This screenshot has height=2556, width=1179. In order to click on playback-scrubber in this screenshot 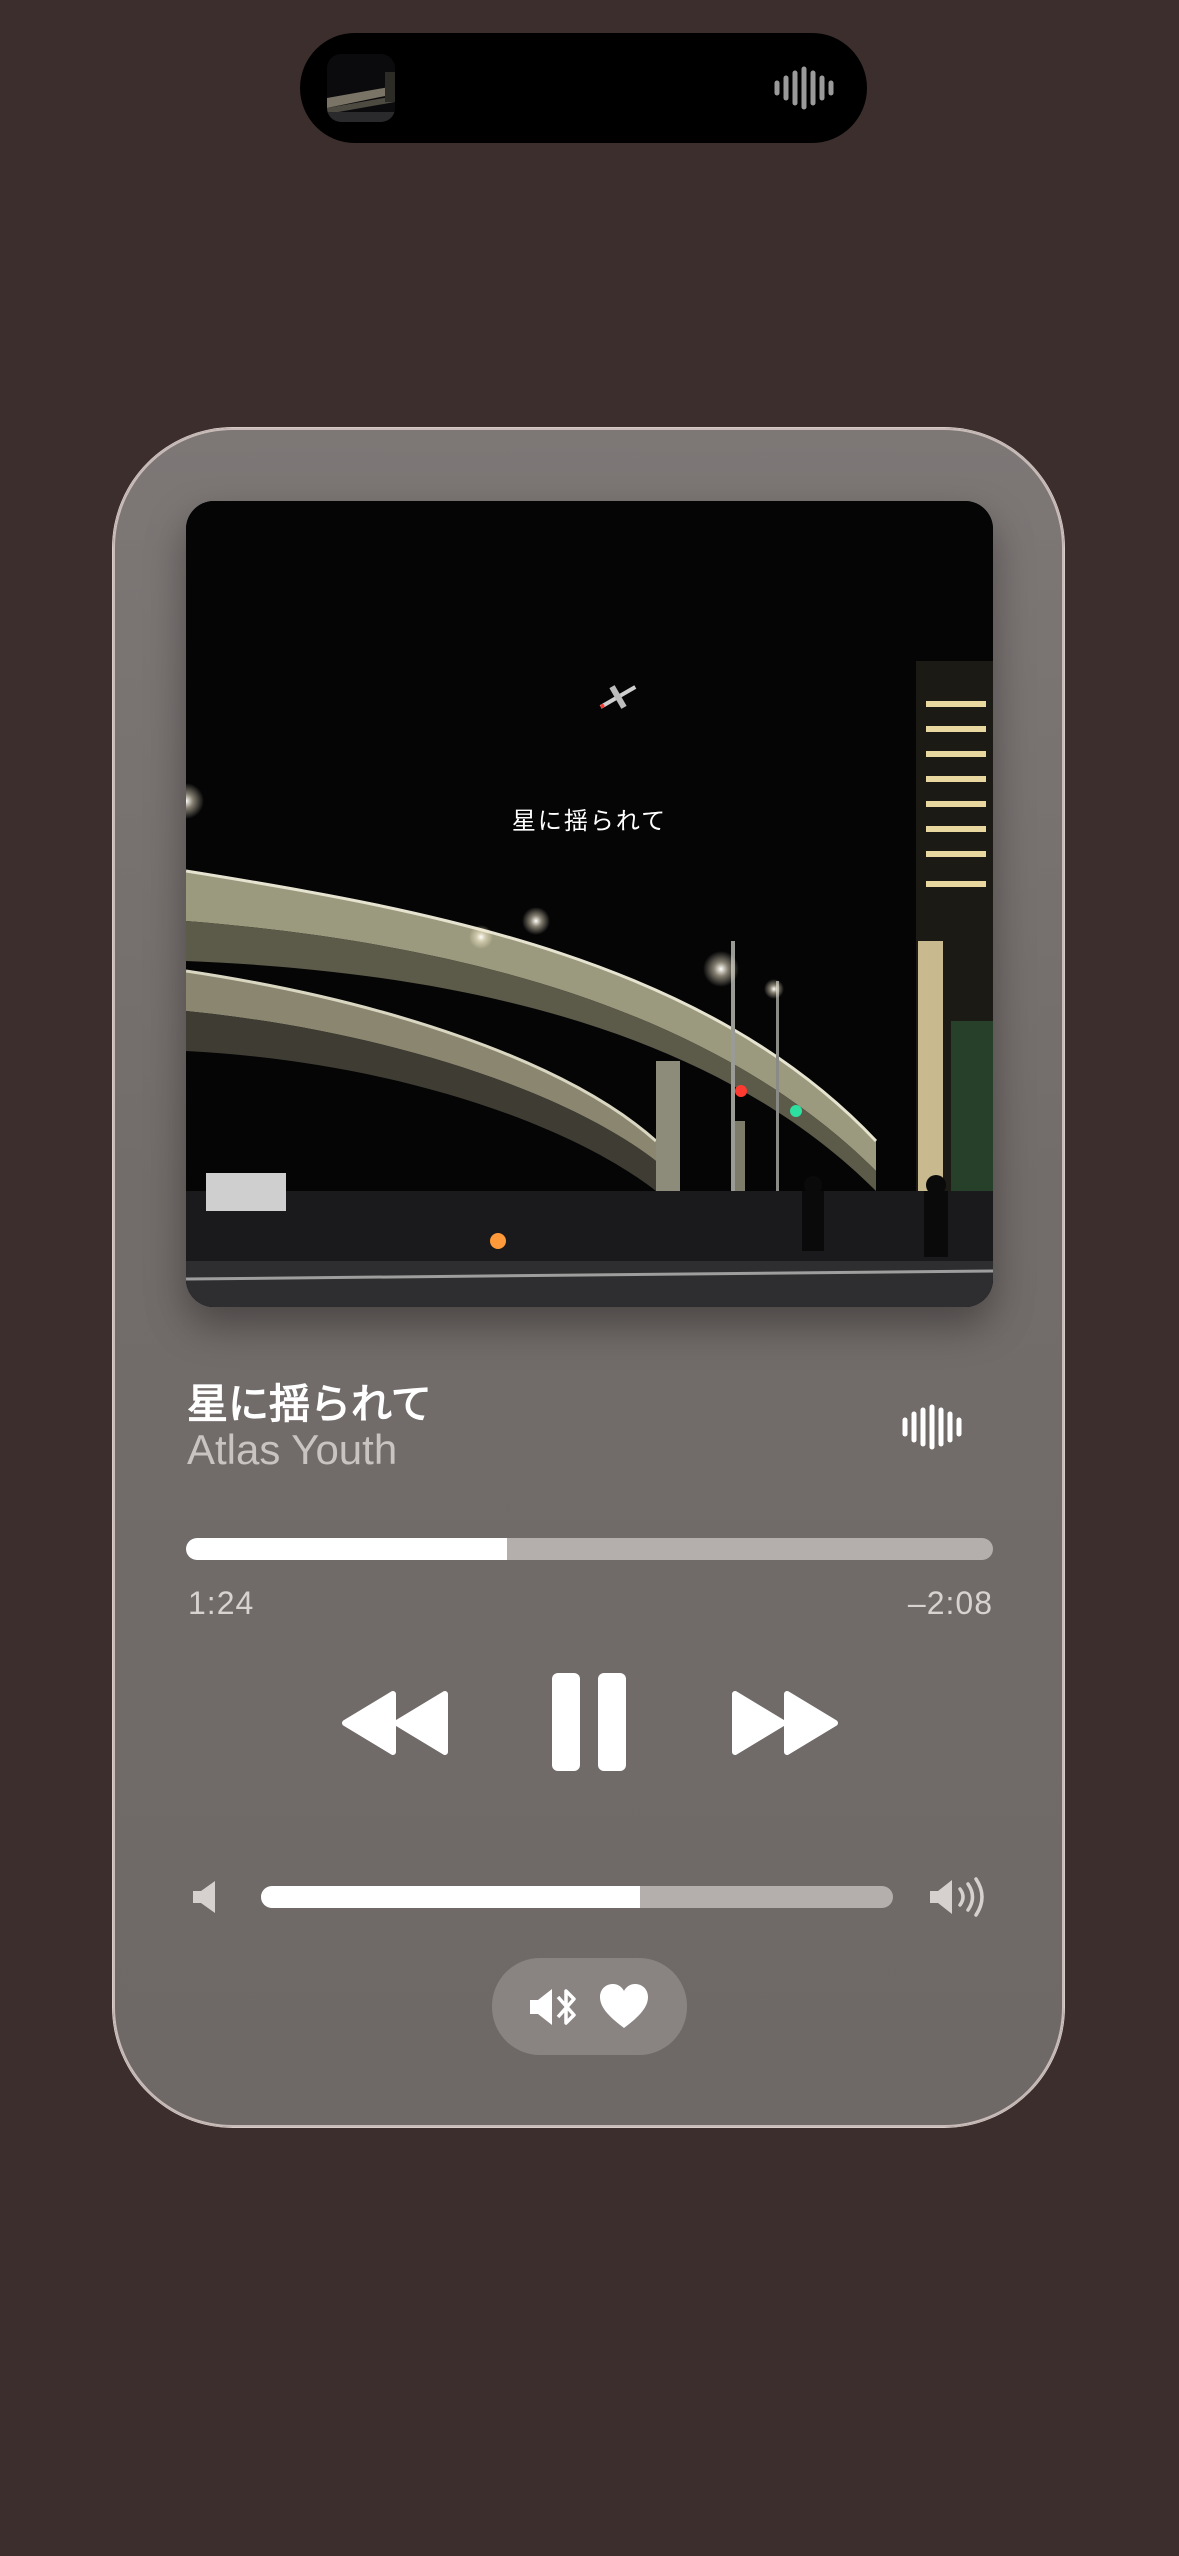, I will do `click(589, 1549)`.